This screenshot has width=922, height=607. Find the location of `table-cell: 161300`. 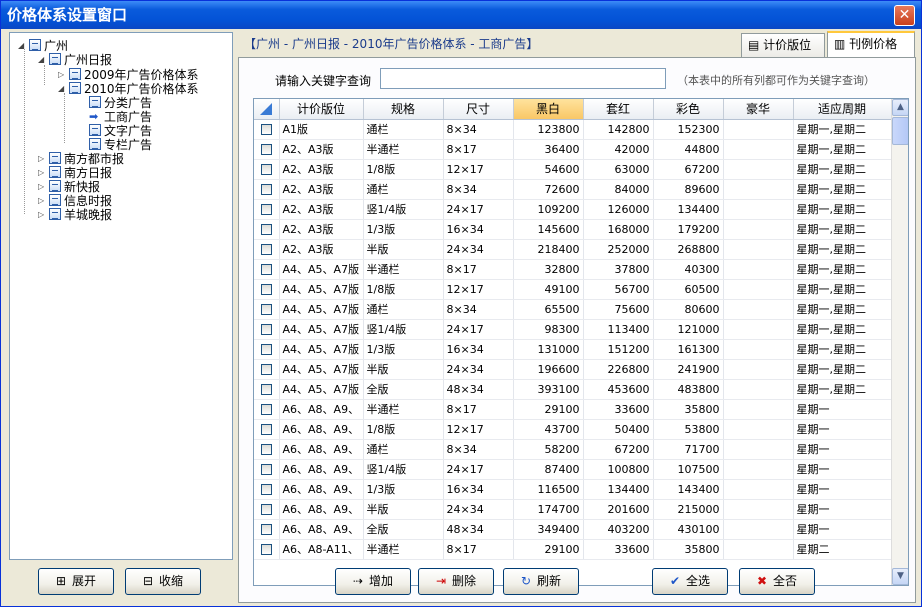

table-cell: 161300 is located at coordinates (688, 349).